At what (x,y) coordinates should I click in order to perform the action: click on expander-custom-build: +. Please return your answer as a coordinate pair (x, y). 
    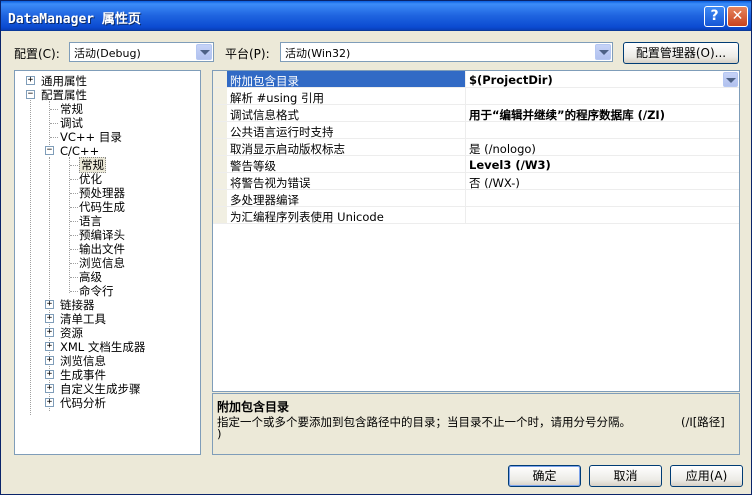
    Looking at the image, I should click on (49, 388).